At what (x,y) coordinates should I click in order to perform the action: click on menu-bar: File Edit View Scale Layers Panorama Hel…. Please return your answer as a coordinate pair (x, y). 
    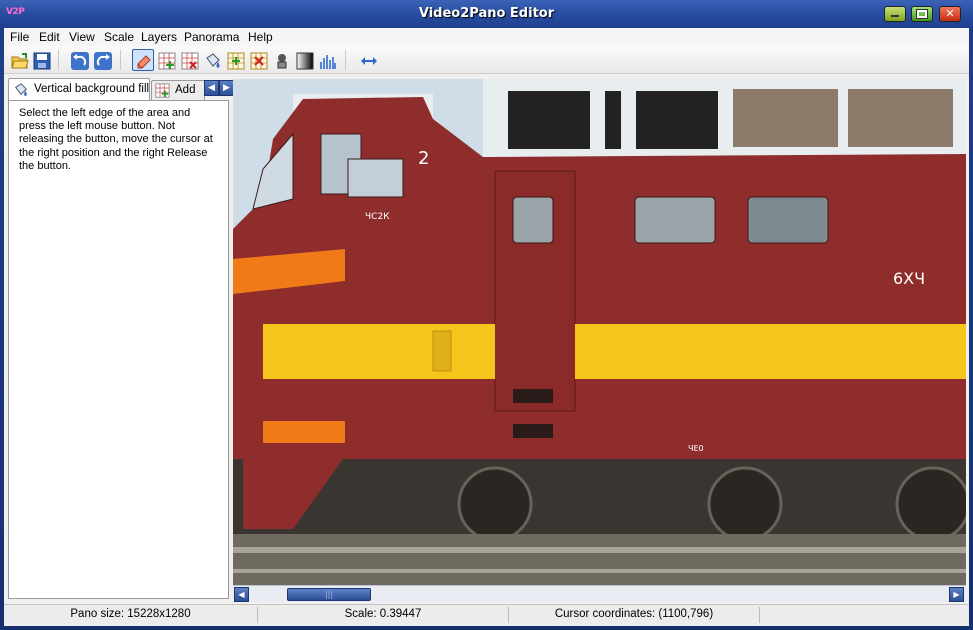
    Looking at the image, I should click on (486, 37).